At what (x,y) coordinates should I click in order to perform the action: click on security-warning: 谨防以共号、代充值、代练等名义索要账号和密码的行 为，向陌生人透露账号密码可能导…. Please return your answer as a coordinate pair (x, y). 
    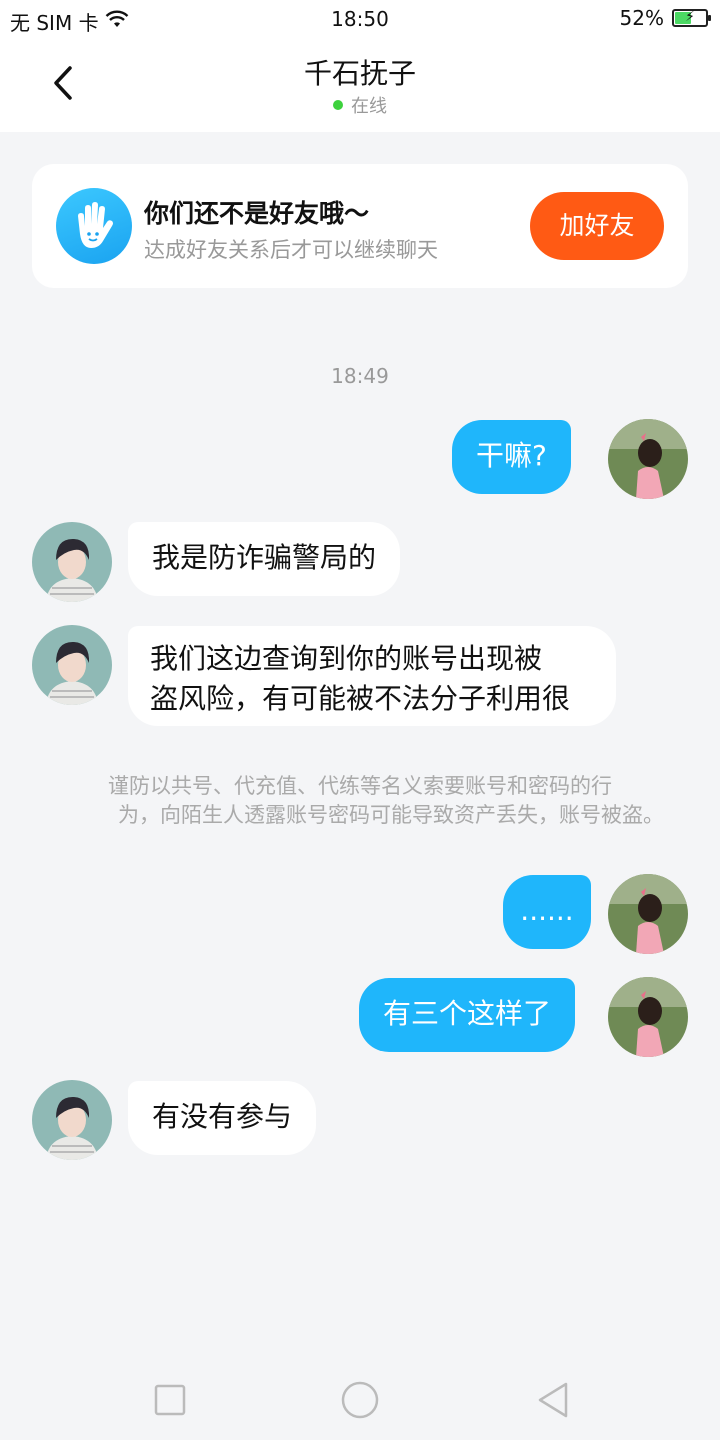
    Looking at the image, I should click on (360, 803).